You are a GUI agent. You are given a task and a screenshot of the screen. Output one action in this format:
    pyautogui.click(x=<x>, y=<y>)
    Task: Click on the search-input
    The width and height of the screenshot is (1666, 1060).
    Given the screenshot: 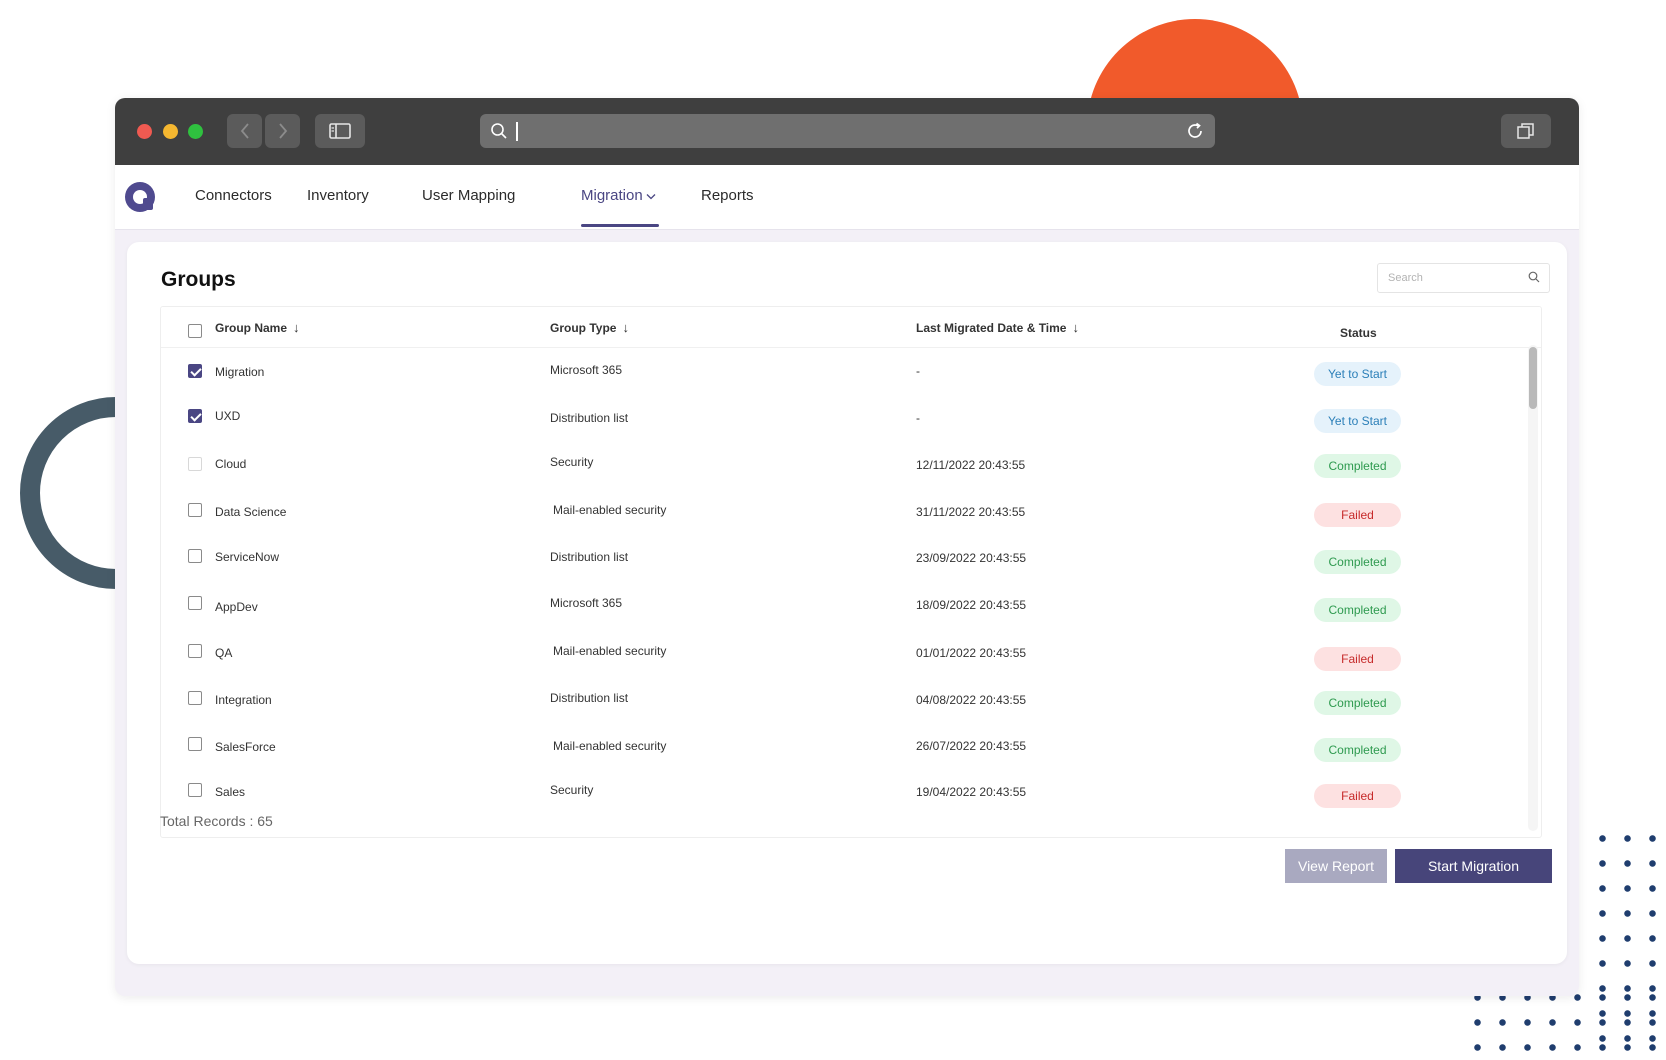 What is the action you would take?
    pyautogui.click(x=1455, y=278)
    